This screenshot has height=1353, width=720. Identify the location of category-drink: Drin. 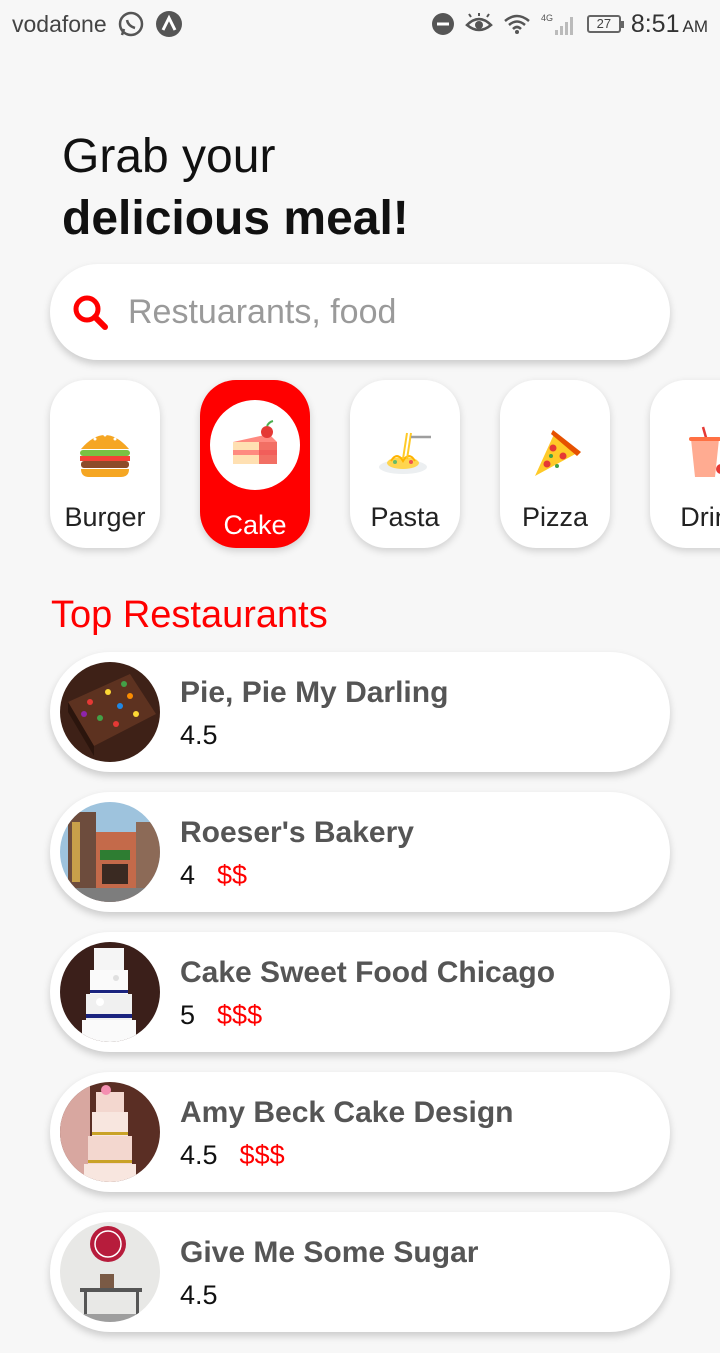
(685, 464).